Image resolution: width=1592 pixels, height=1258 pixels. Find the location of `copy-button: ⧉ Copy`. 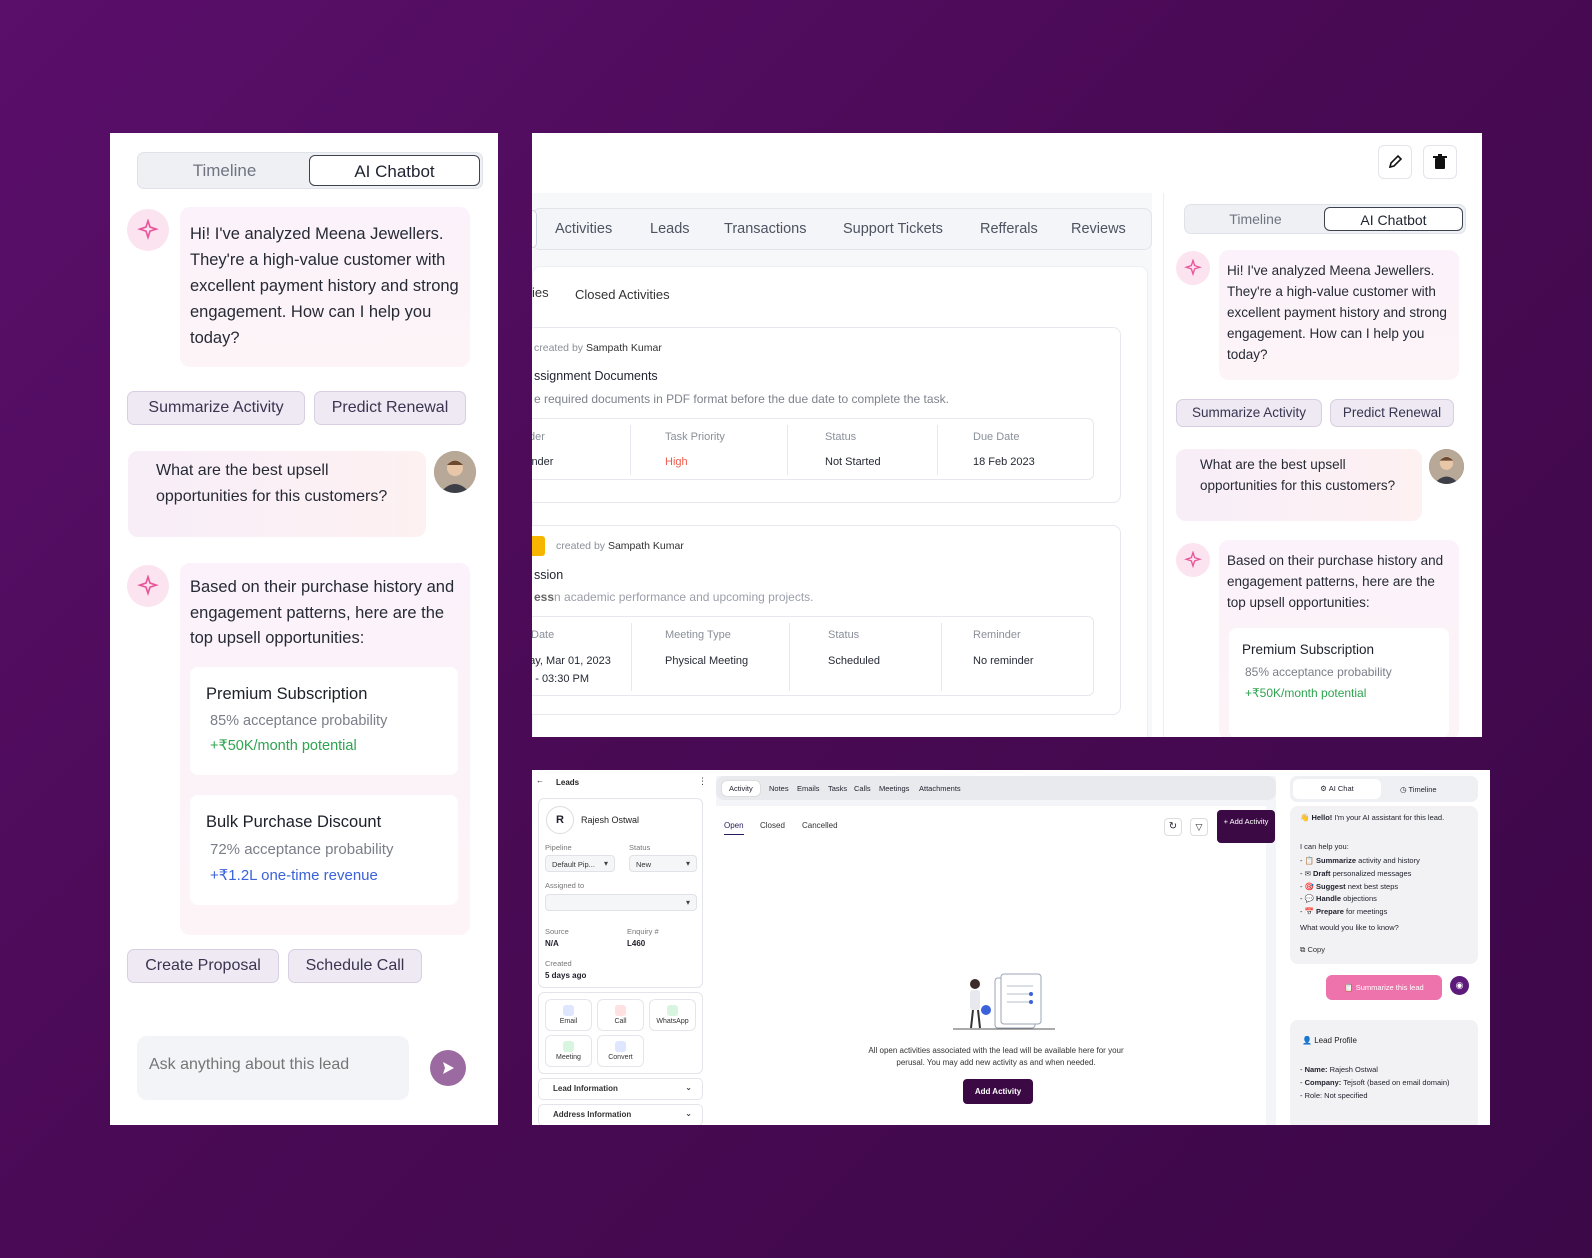

copy-button: ⧉ Copy is located at coordinates (1312, 950).